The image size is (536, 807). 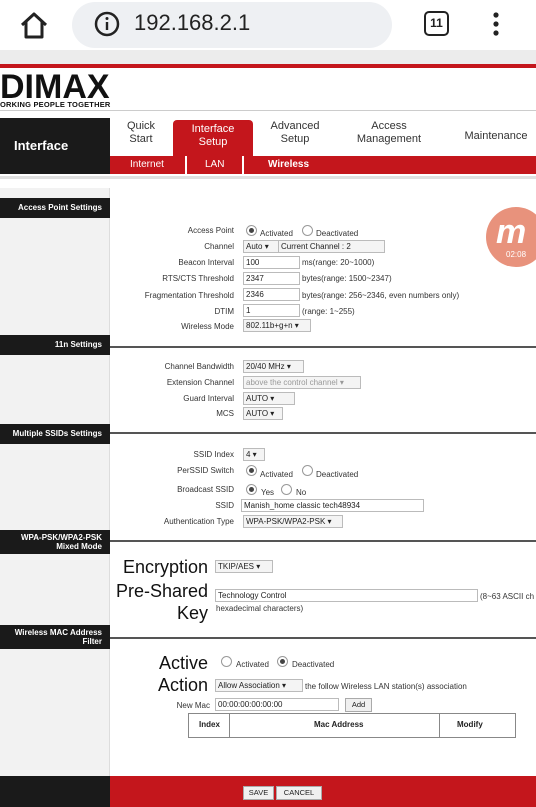 What do you see at coordinates (347, 278) in the screenshot?
I see `rts-hint: bytes(range: 1500~2347)` at bounding box center [347, 278].